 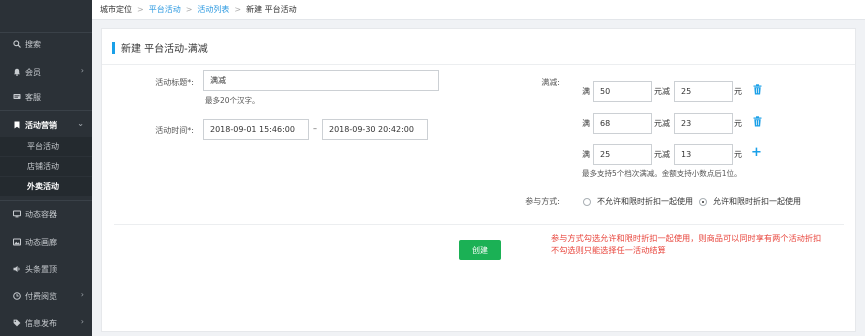 I want to click on form-divider, so click(x=479, y=224).